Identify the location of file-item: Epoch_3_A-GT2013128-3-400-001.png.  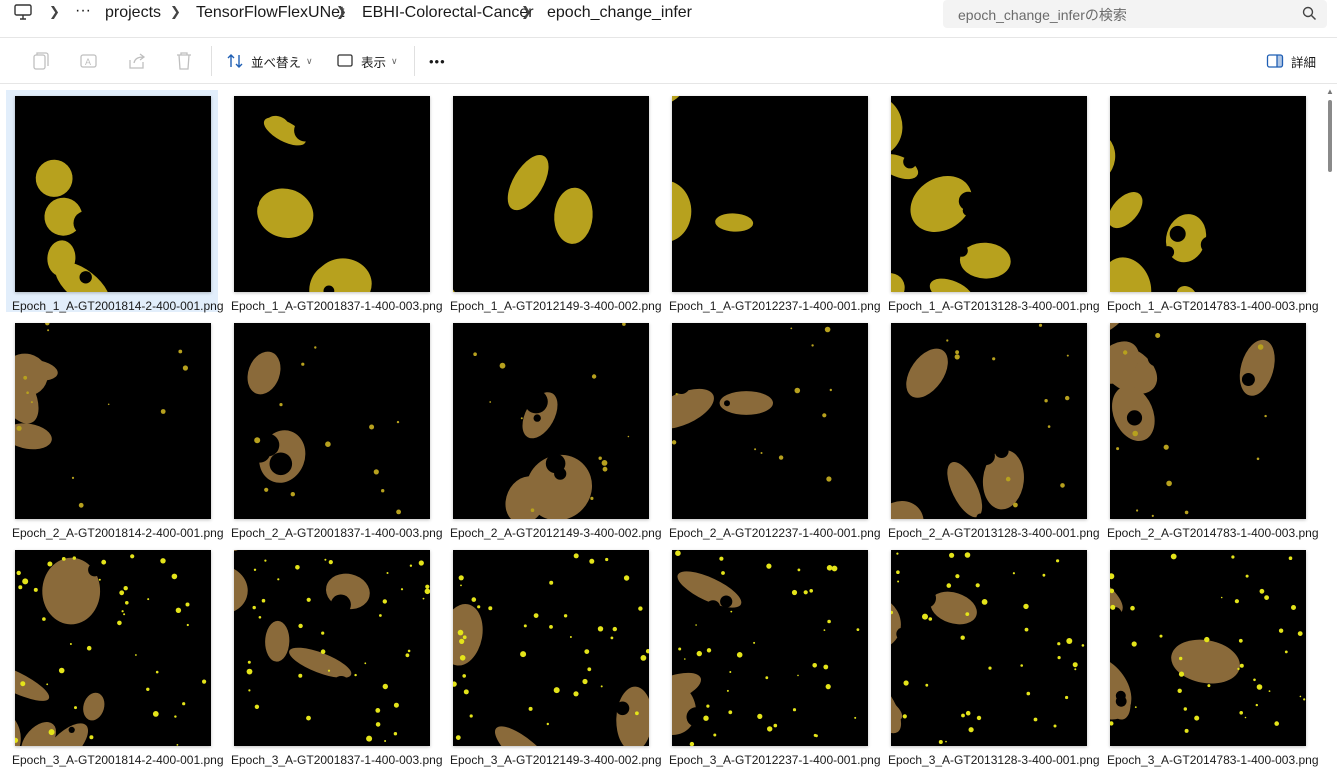
(991, 655).